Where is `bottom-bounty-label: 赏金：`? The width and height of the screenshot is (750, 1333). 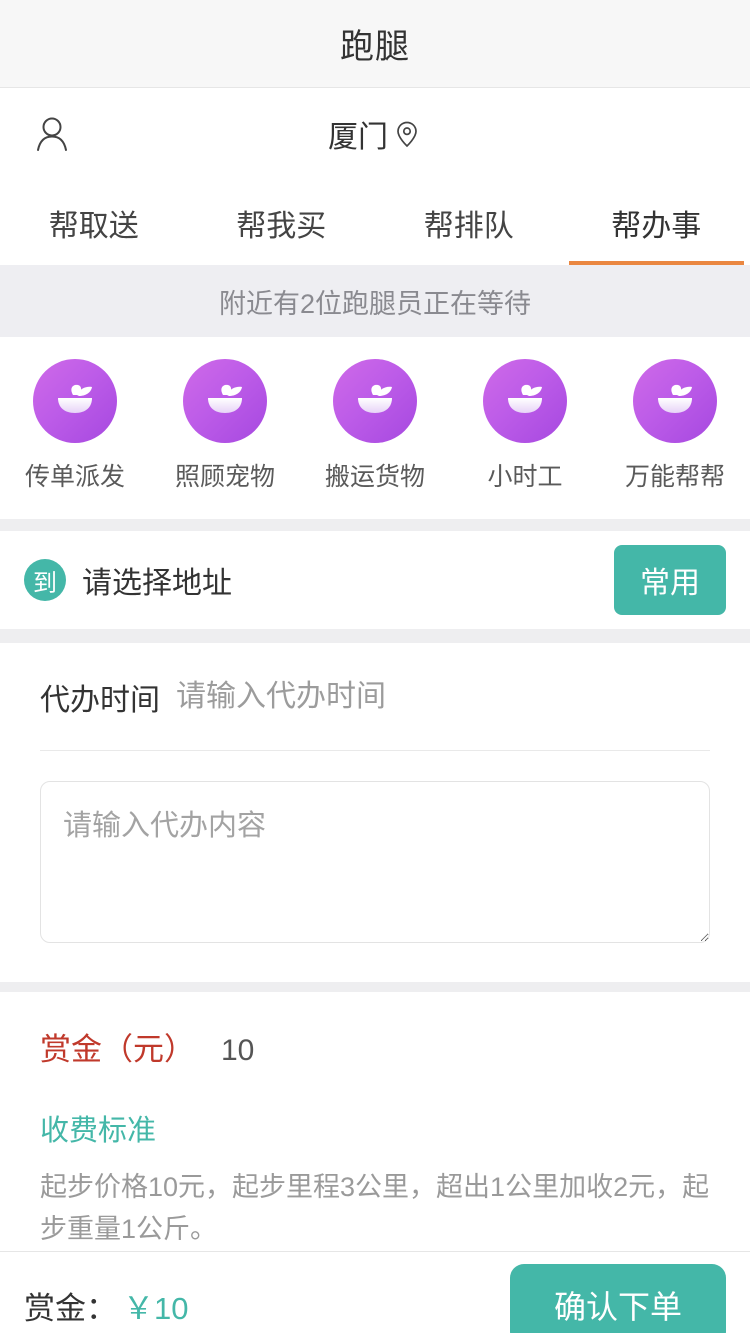
bottom-bounty-label: 赏金： is located at coordinates (70, 1308).